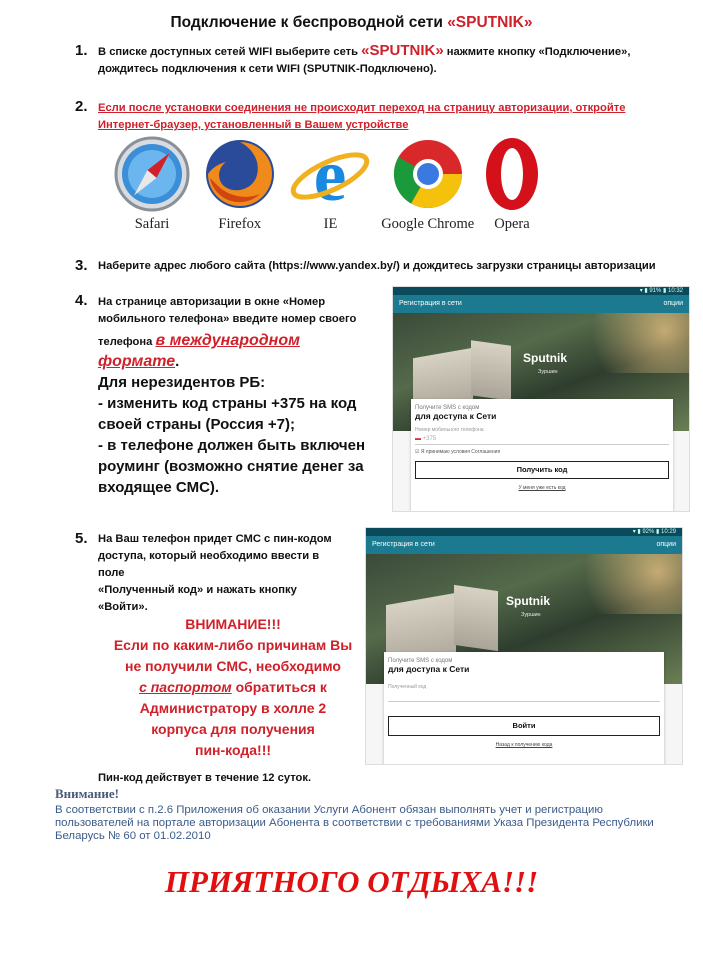 The height and width of the screenshot is (970, 703). I want to click on browser-label: Google Chrome, so click(428, 224).